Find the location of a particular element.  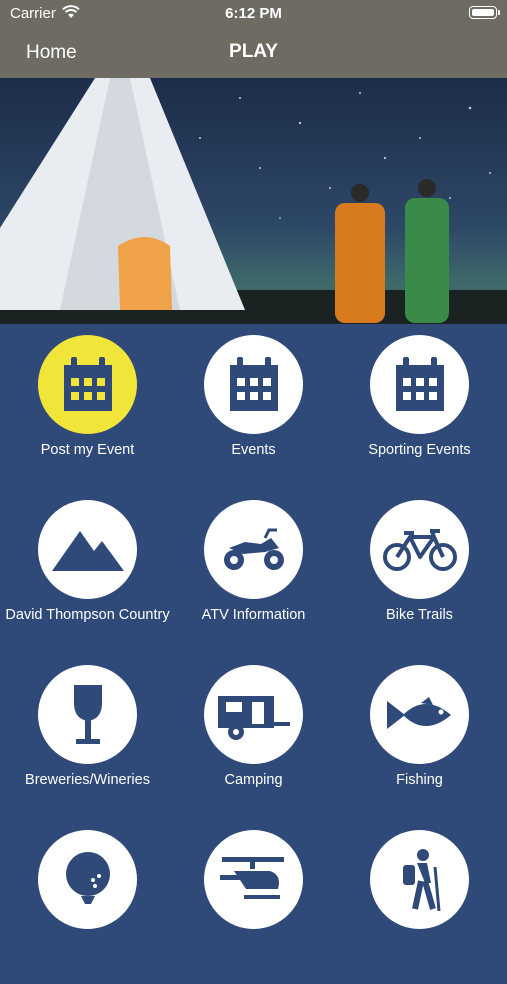

battery-icon is located at coordinates (484, 12).